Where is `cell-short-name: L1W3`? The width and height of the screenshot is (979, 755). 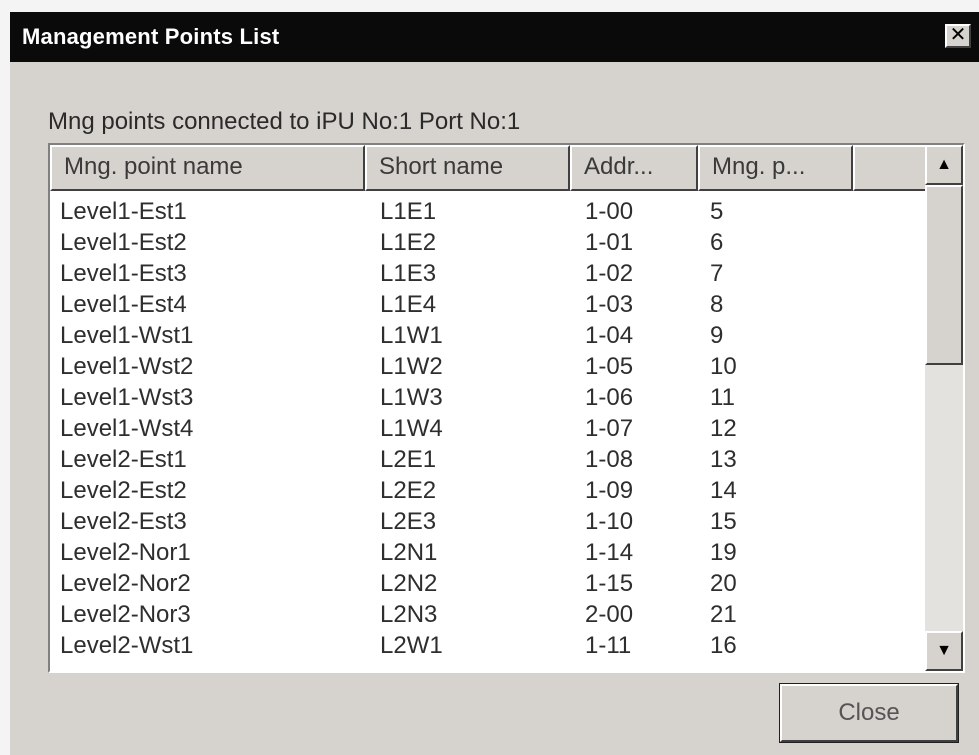 cell-short-name: L1W3 is located at coordinates (411, 397).